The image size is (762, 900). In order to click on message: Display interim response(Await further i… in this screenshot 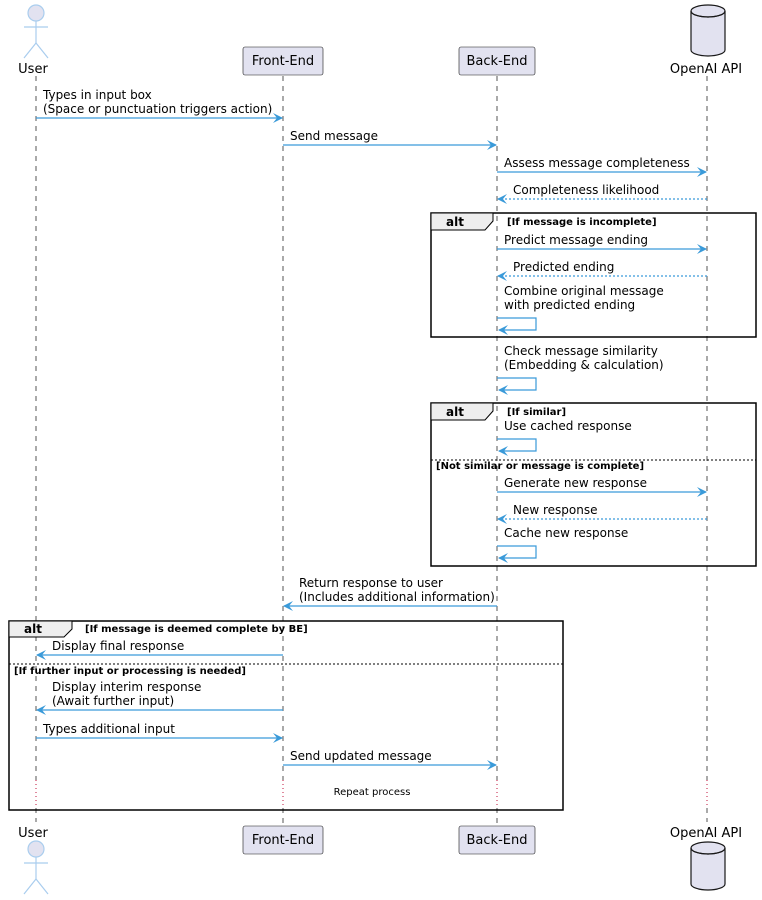, I will do `click(159, 697)`.